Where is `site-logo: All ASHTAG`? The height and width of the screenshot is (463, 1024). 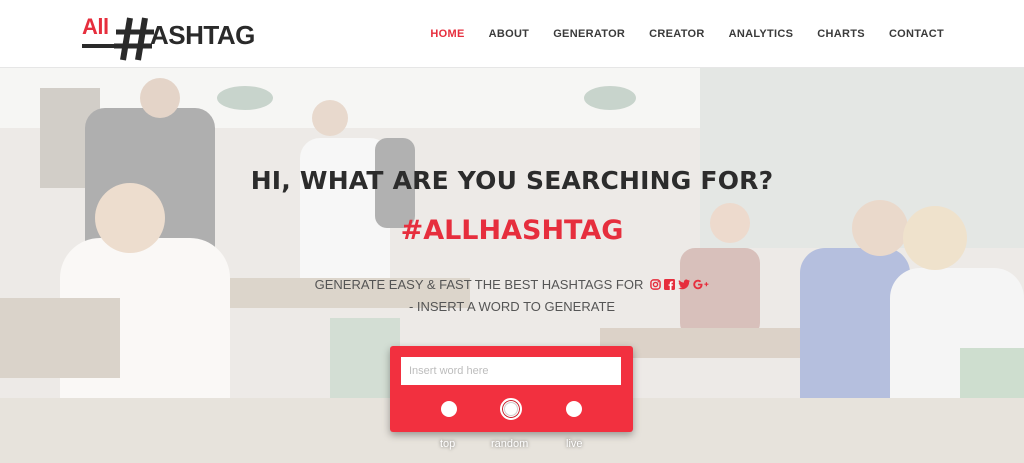
site-logo: All ASHTAG is located at coordinates (175, 37).